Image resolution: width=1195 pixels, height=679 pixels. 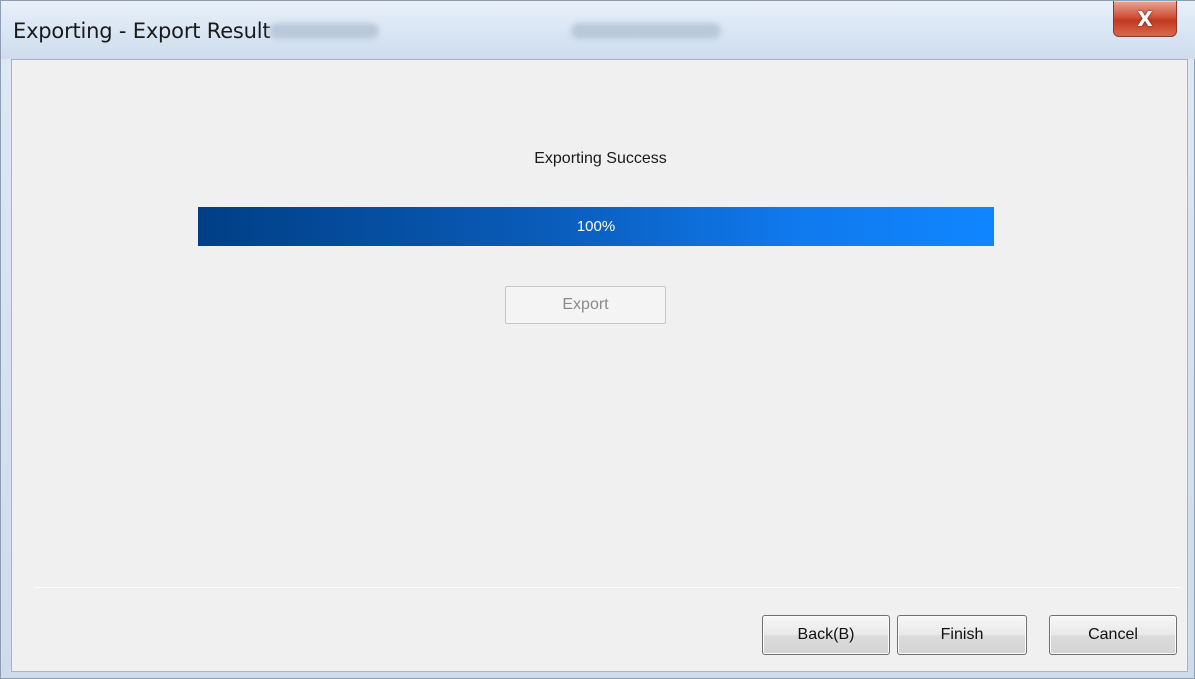 I want to click on close-icon: X, so click(x=1145, y=18).